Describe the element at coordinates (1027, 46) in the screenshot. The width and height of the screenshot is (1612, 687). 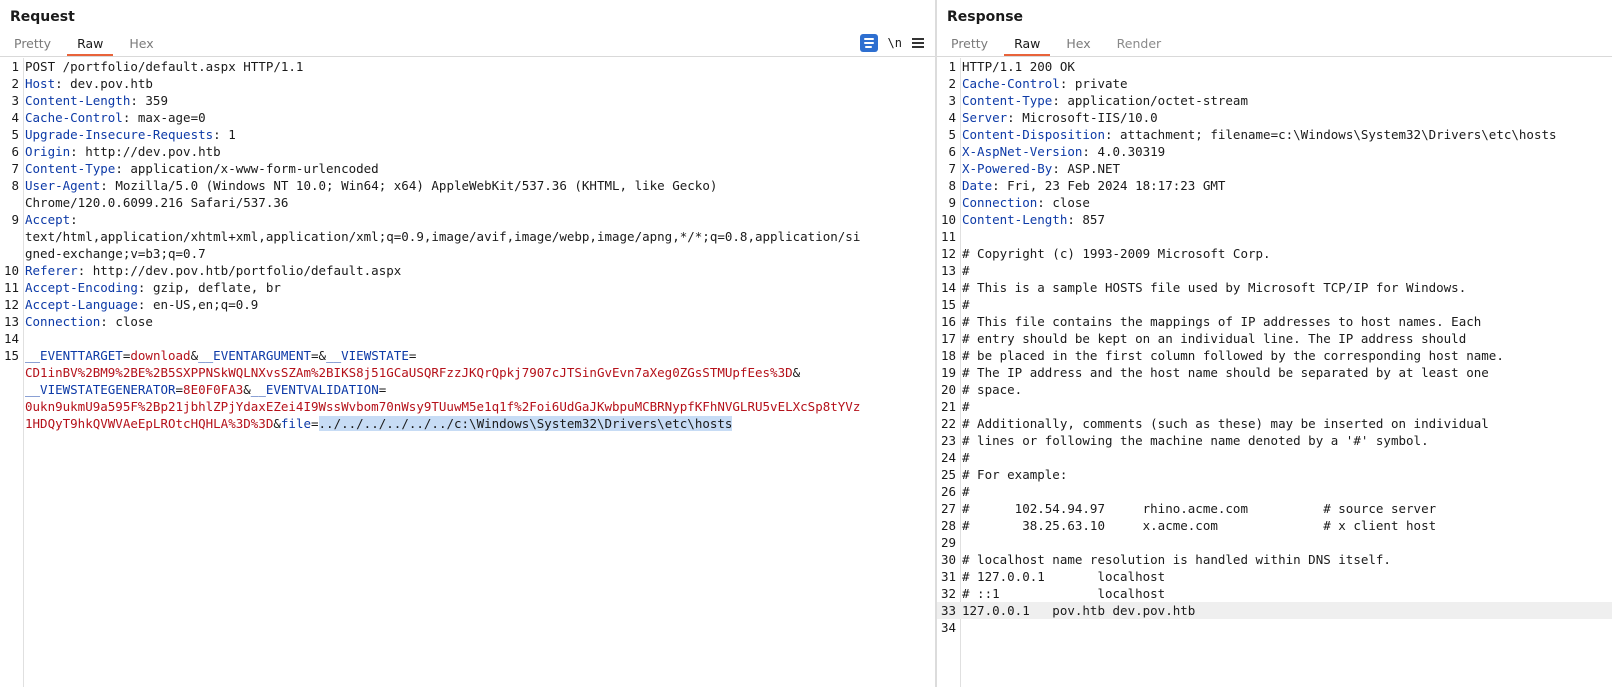
I see `response-tab-raw: Raw` at that location.